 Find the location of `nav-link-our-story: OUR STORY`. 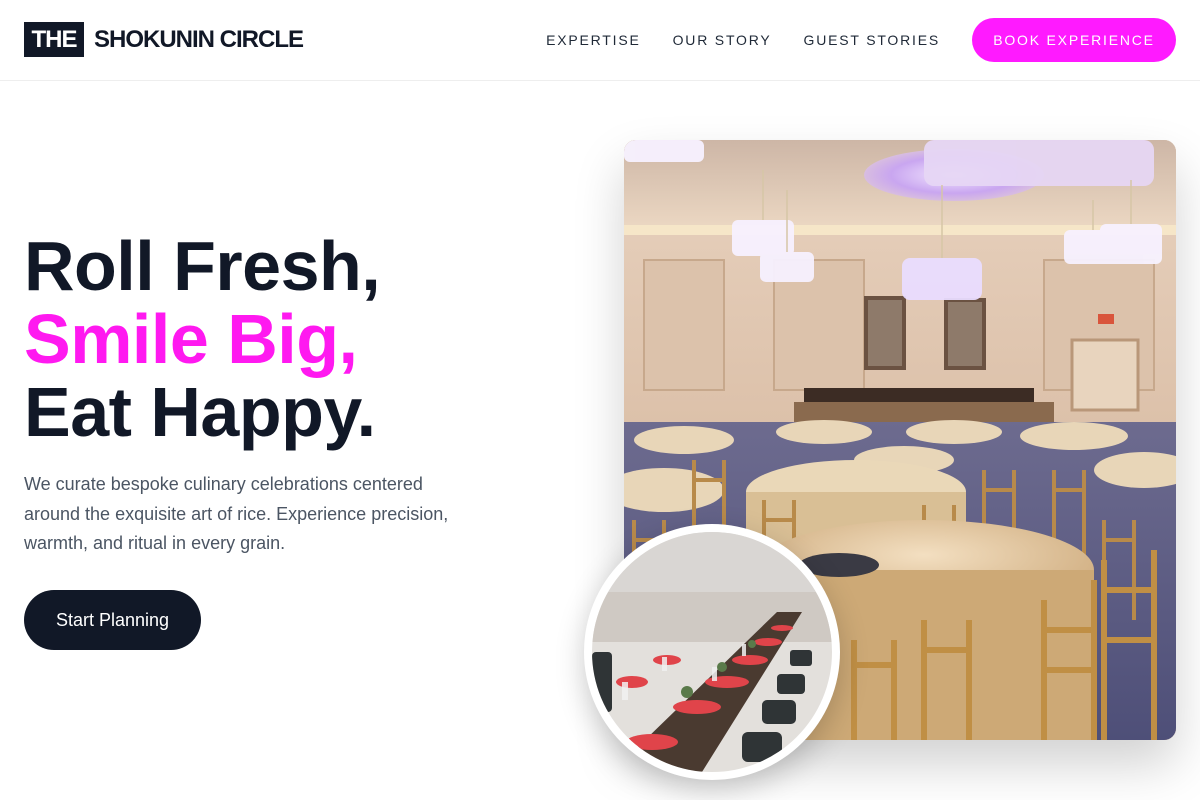

nav-link-our-story: OUR STORY is located at coordinates (722, 40).